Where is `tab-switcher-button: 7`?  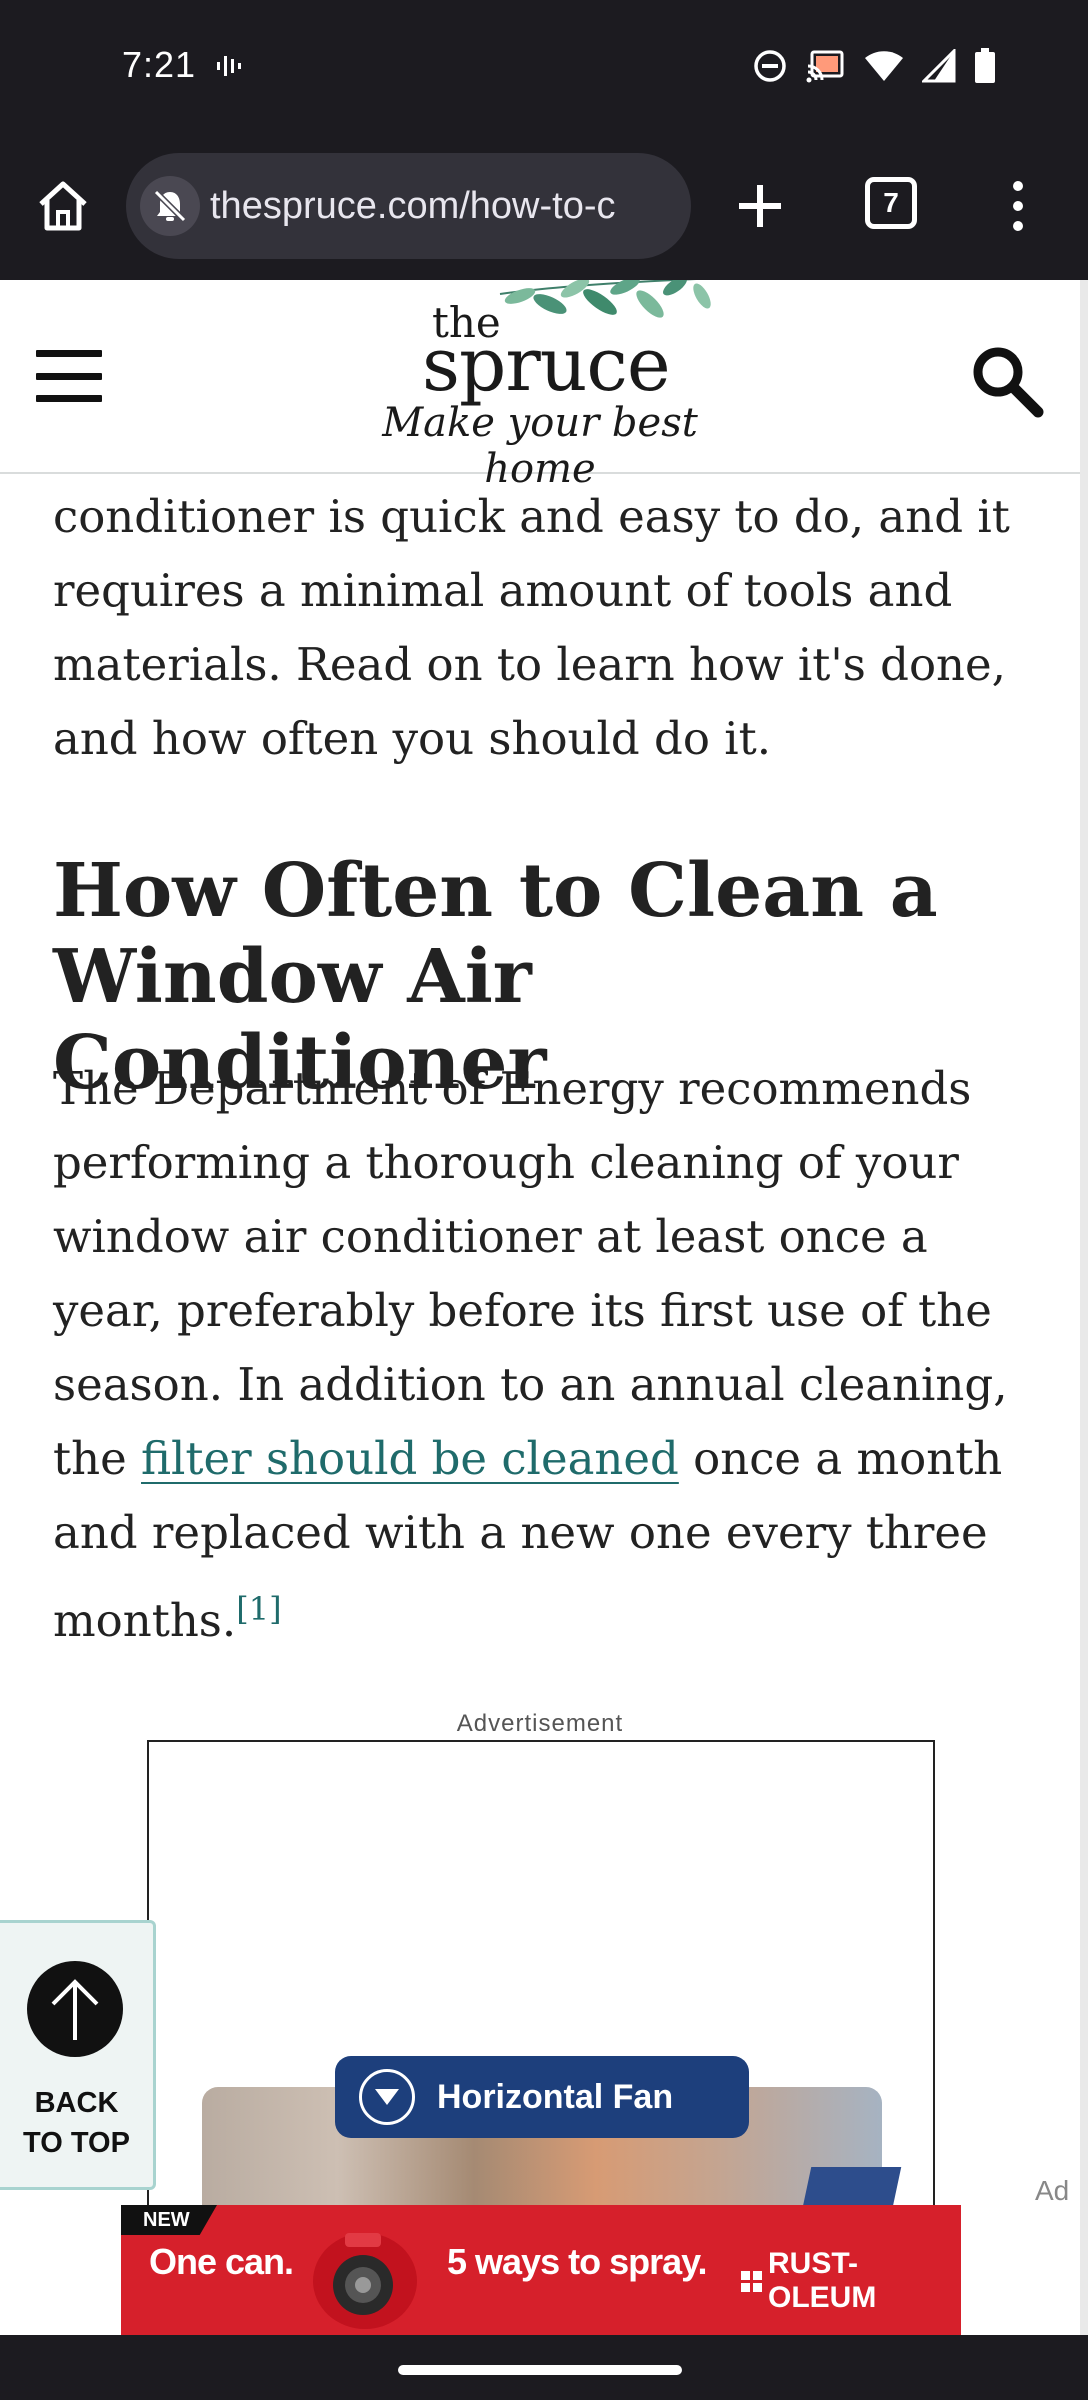 tab-switcher-button: 7 is located at coordinates (891, 203).